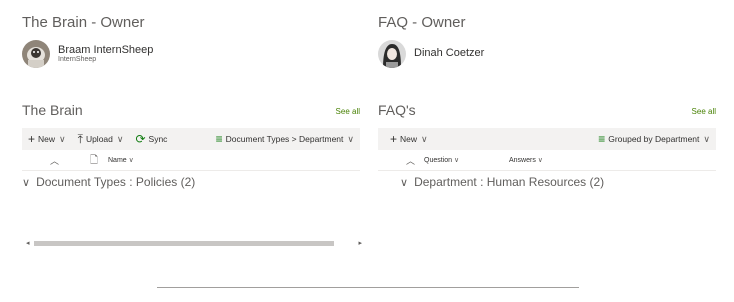 The width and height of the screenshot is (734, 302). I want to click on column-header-question: Question ∨, so click(441, 160).